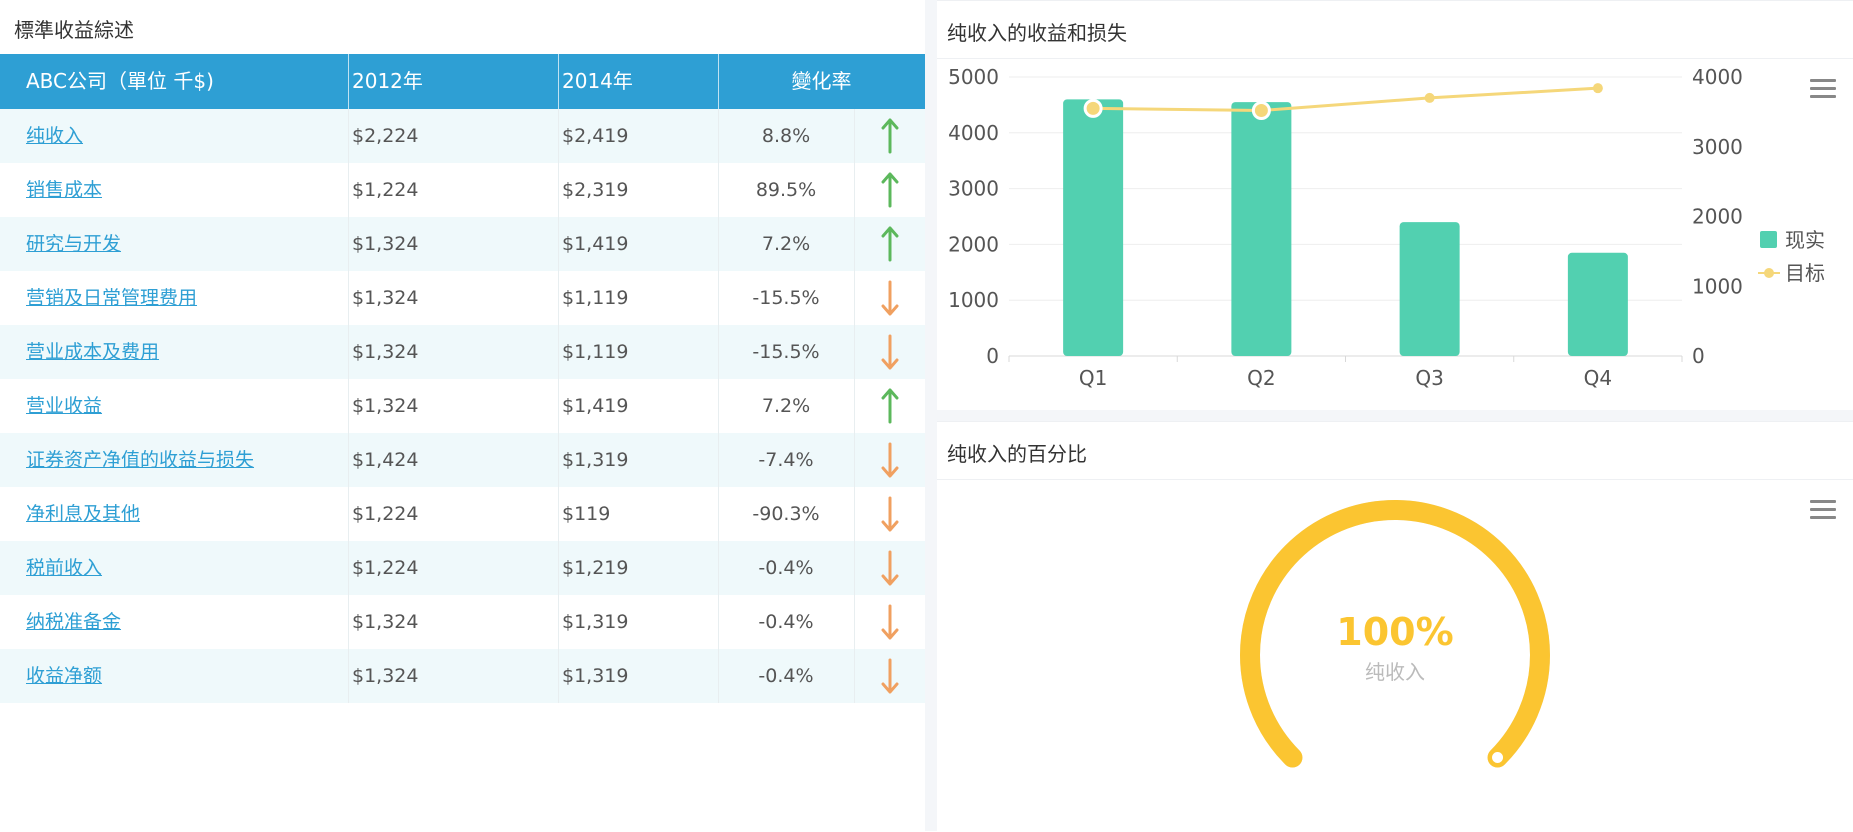 Image resolution: width=1853 pixels, height=832 pixels. Describe the element at coordinates (74, 30) in the screenshot. I see `panel-title: 標準收益綜述` at that location.